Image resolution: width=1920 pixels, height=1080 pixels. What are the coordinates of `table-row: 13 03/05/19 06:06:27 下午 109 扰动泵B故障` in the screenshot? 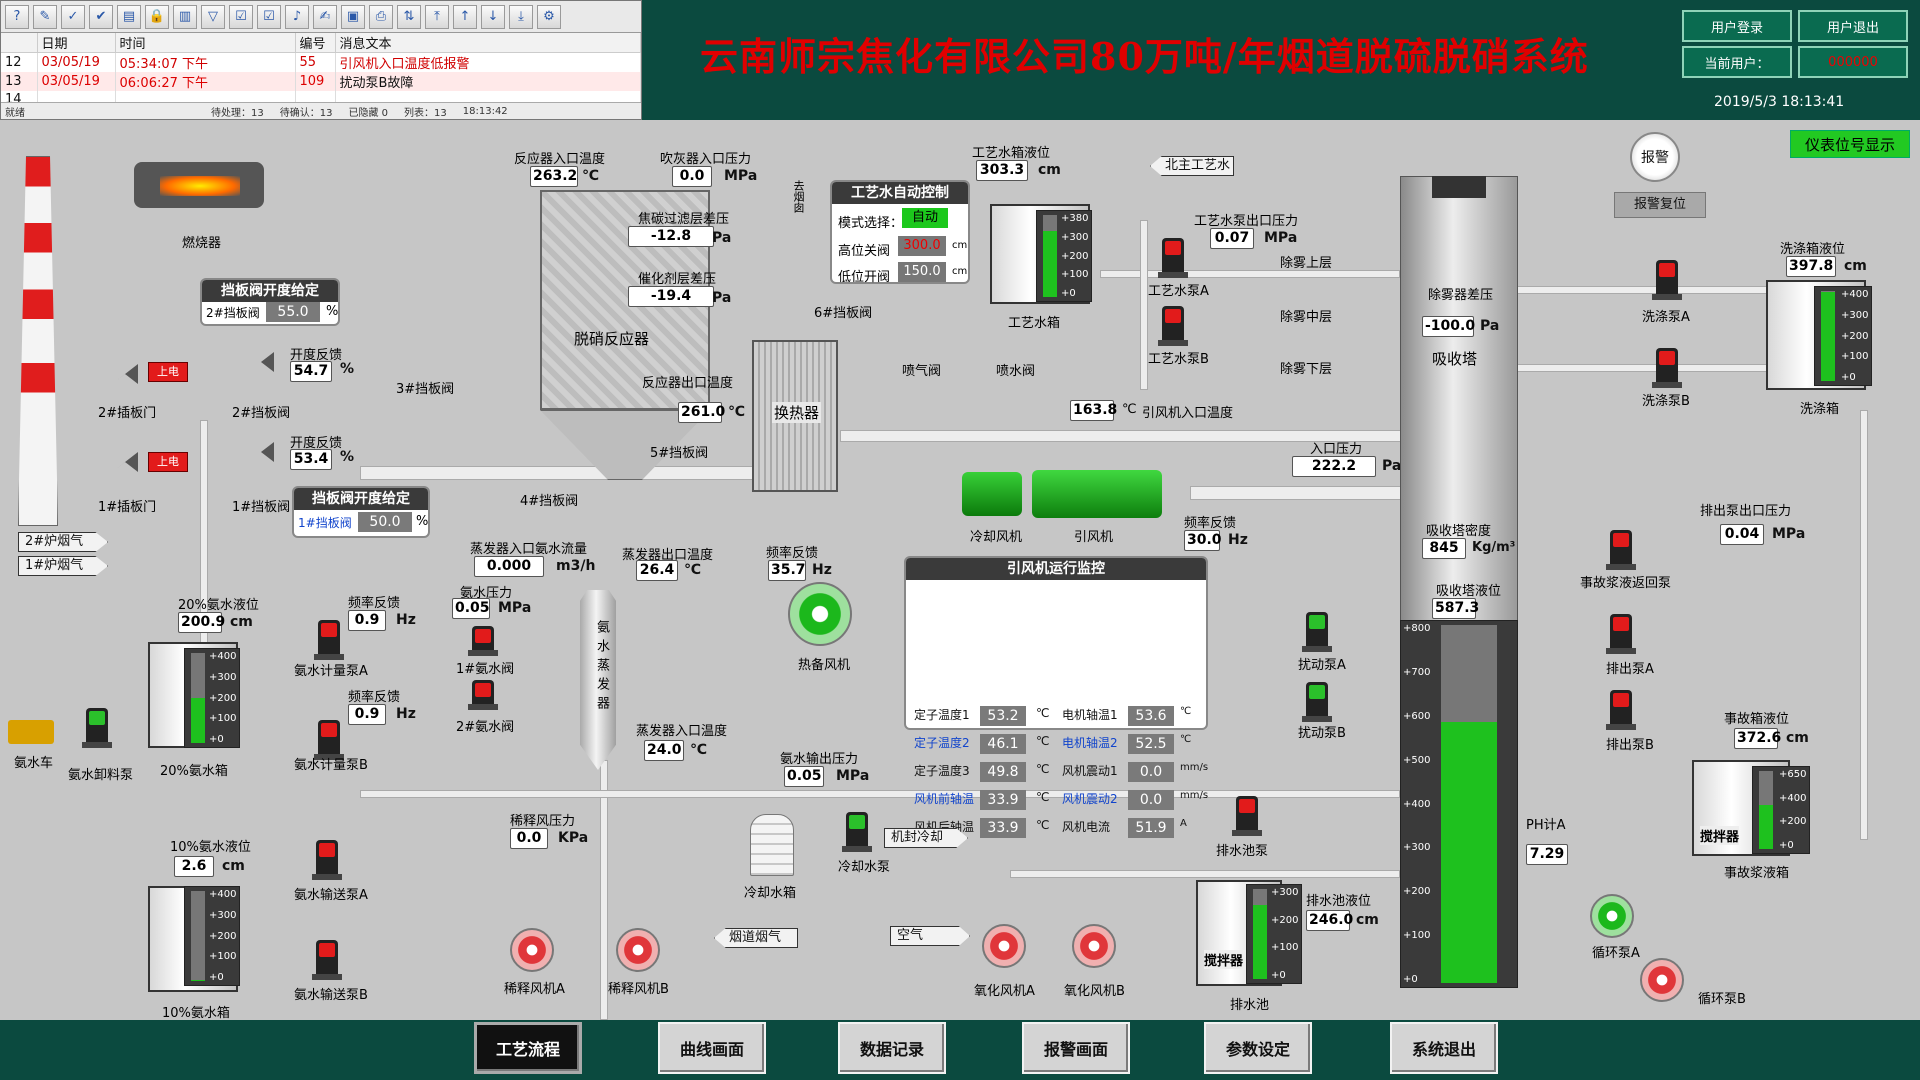 It's located at (321, 81).